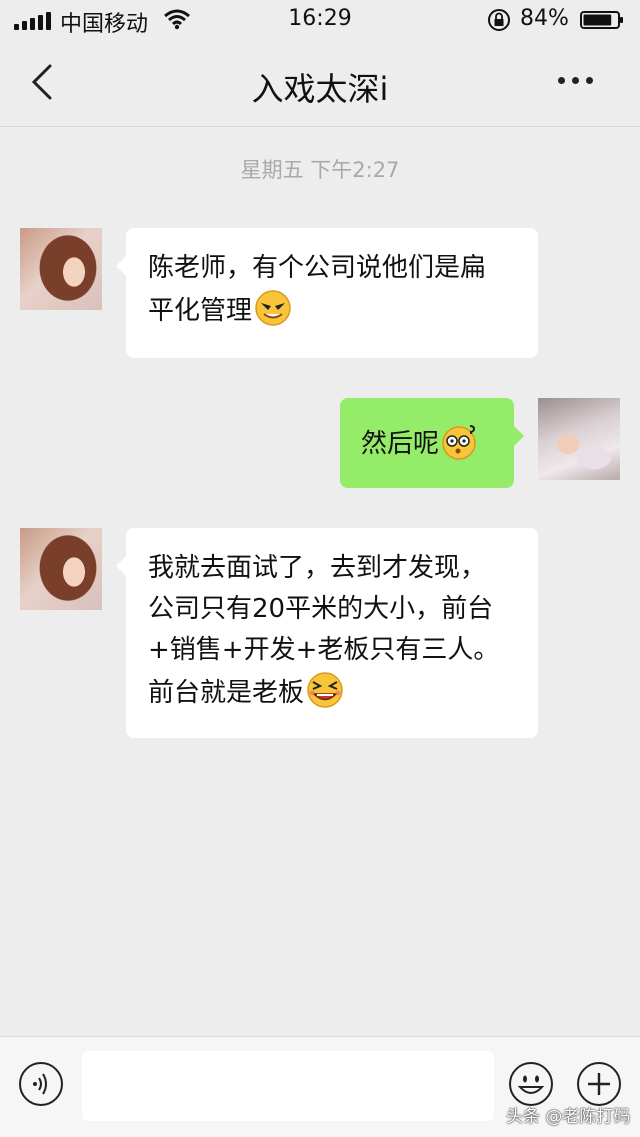 The height and width of the screenshot is (1137, 640). What do you see at coordinates (41, 1084) in the screenshot?
I see `voice-input-icon` at bounding box center [41, 1084].